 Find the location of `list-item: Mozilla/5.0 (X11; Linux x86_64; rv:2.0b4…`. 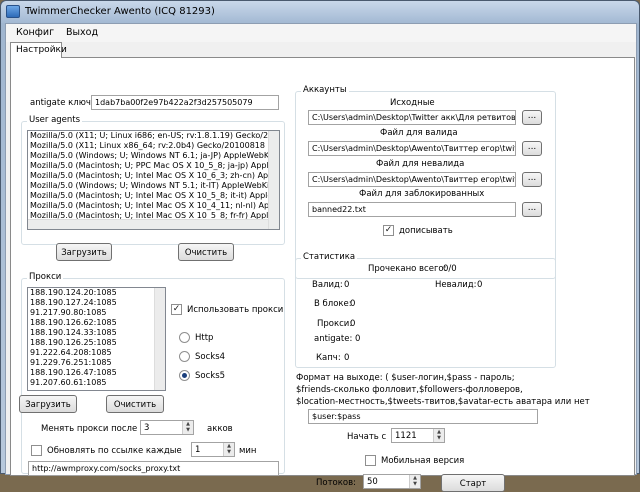

list-item: Mozilla/5.0 (X11; Linux x86_64; rv:2.0b4… is located at coordinates (153, 146).